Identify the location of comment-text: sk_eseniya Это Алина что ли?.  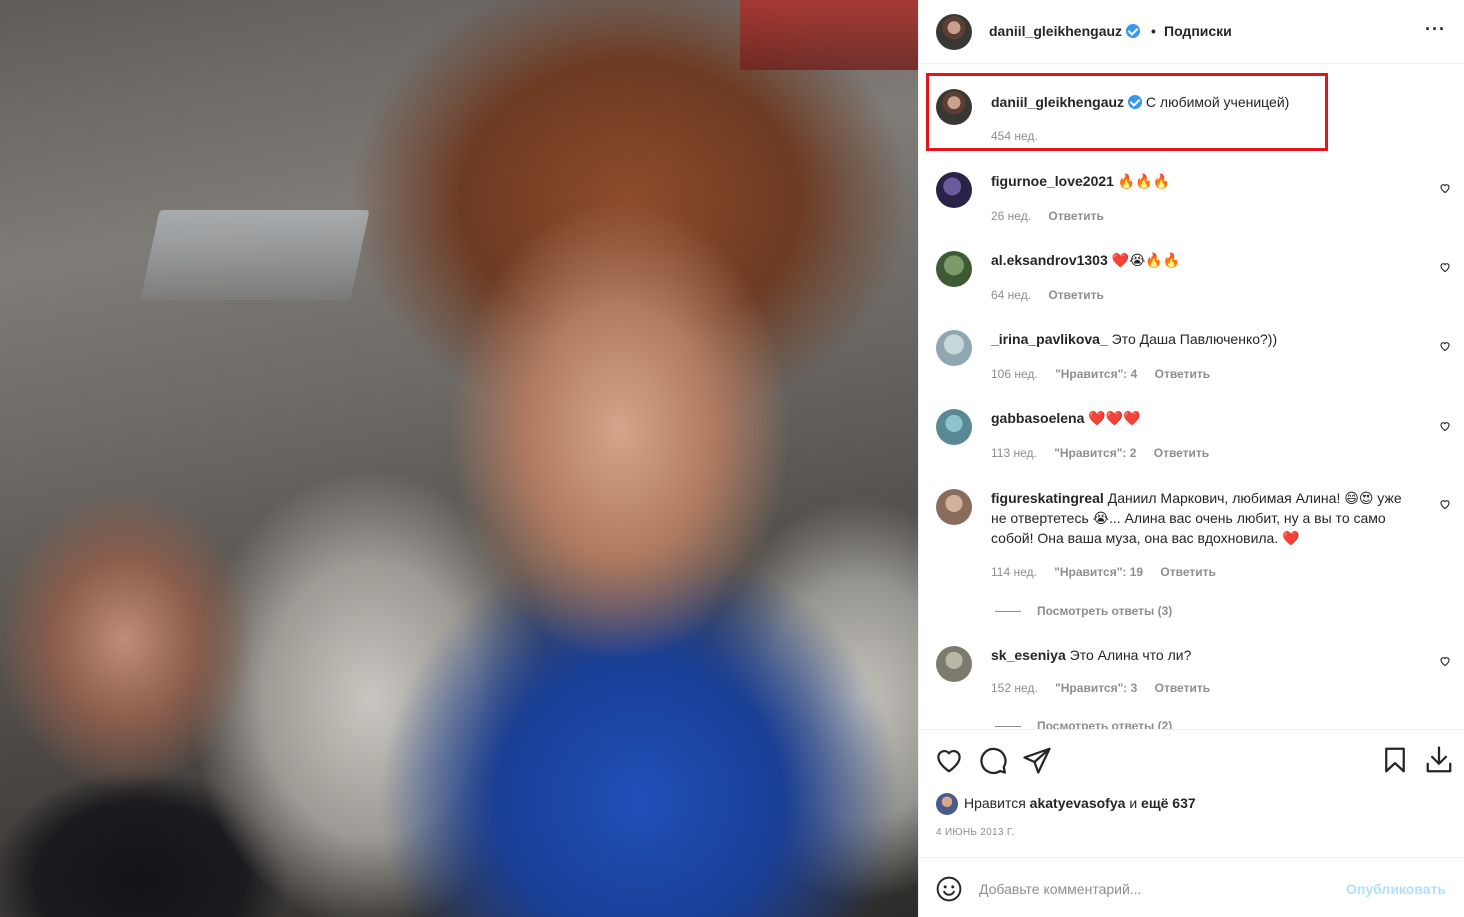
(1206, 655).